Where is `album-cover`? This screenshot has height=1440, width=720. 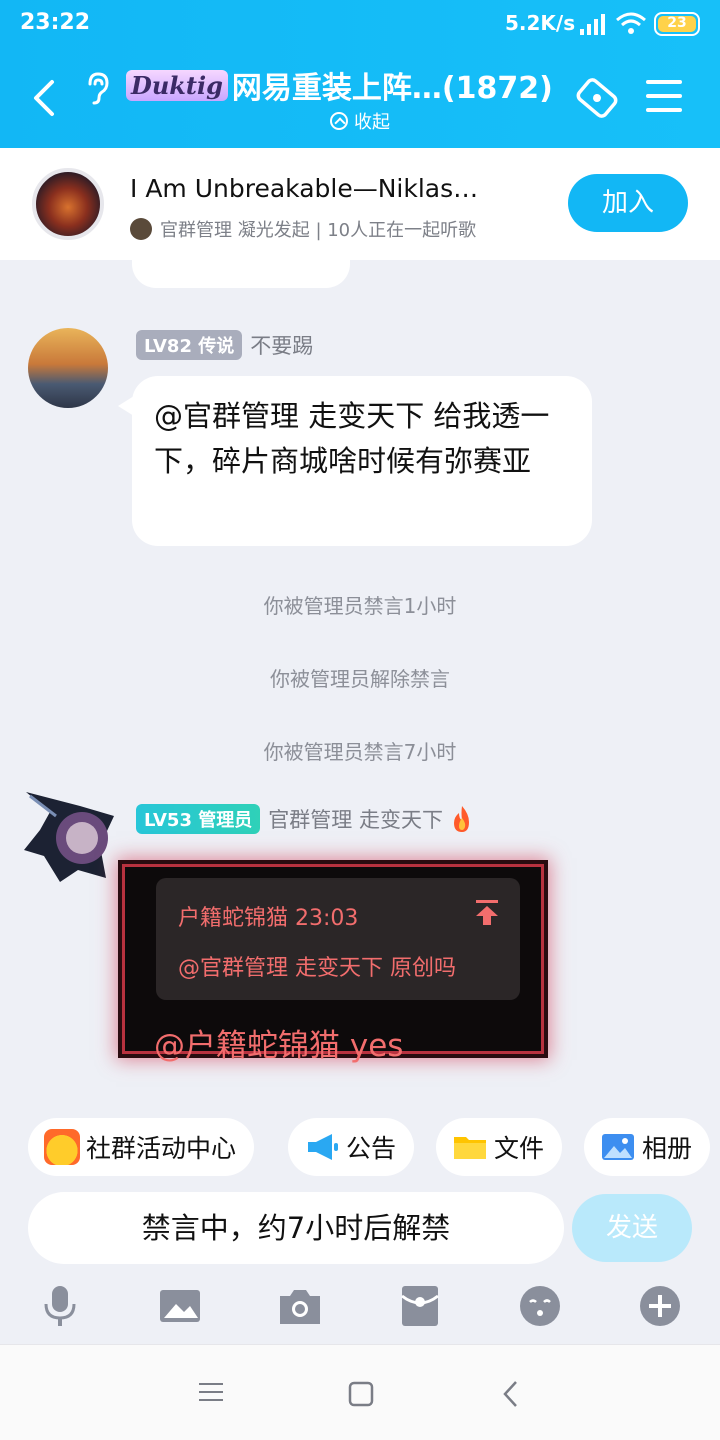
album-cover is located at coordinates (68, 204).